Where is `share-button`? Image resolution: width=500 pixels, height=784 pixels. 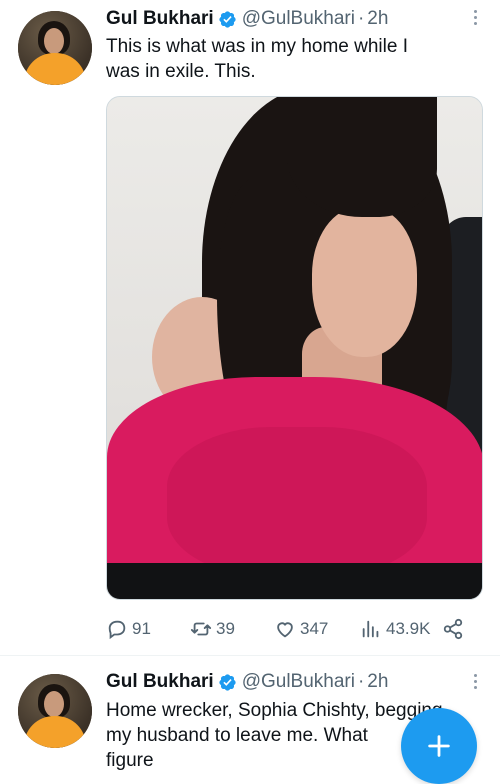
share-button is located at coordinates (455, 629).